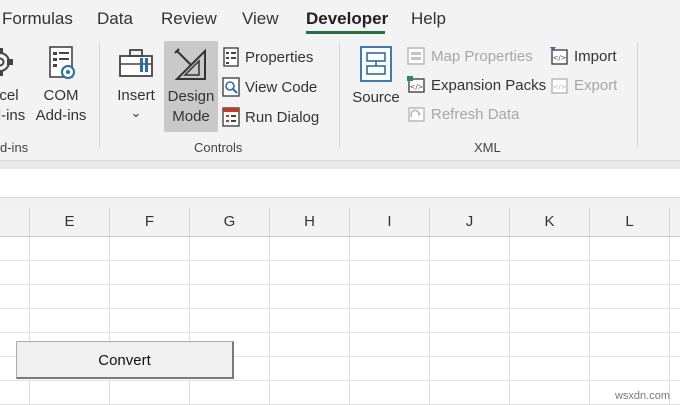  I want to click on import-button: </> Import, so click(583, 56).